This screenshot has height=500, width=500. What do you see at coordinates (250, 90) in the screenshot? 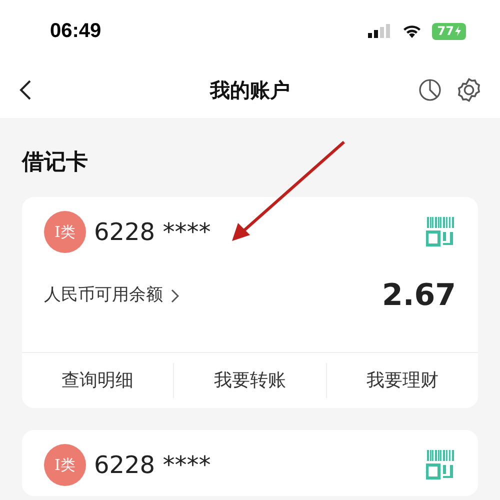
I see `page-title: 我的账户` at bounding box center [250, 90].